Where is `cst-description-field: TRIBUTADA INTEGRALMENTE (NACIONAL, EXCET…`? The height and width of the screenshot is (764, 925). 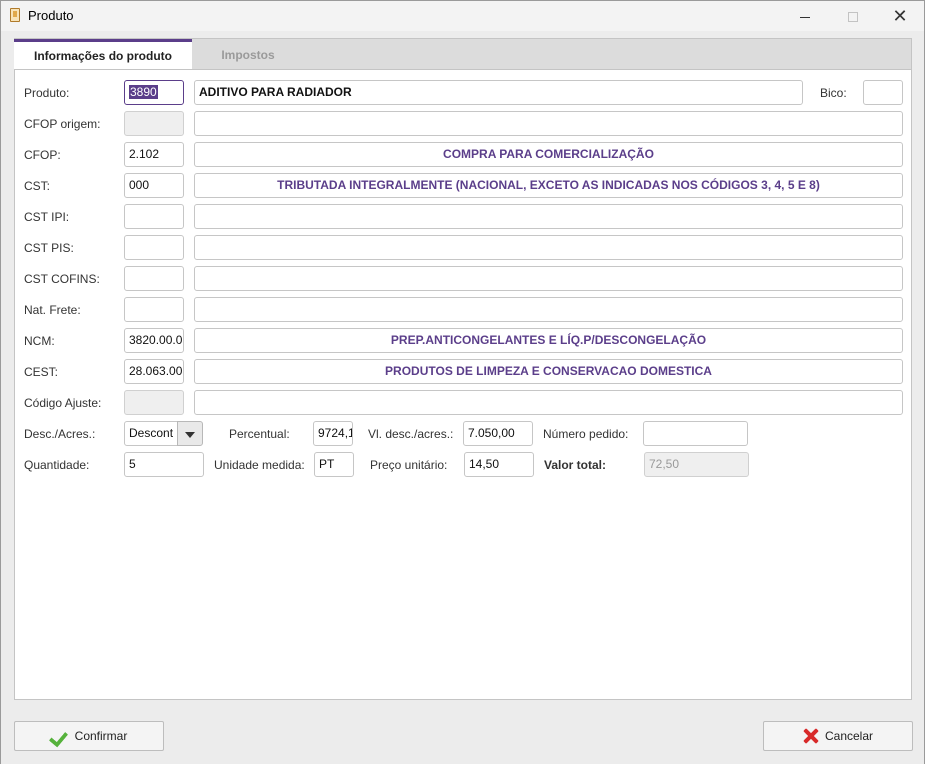 cst-description-field: TRIBUTADA INTEGRALMENTE (NACIONAL, EXCET… is located at coordinates (548, 185).